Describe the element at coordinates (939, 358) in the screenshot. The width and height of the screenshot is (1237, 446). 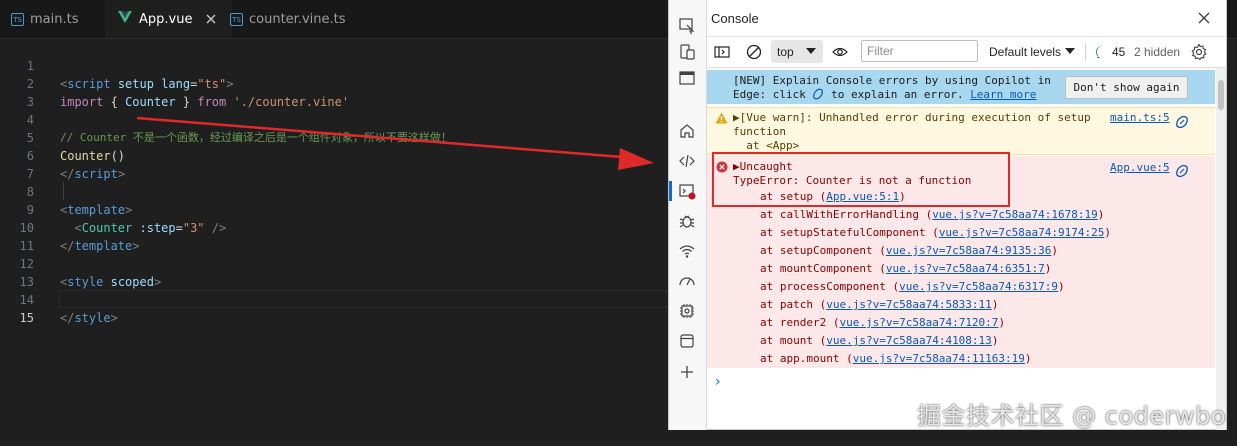
I see `stack-frame-link: vue.js?v=7c58aa74:11163:19` at that location.